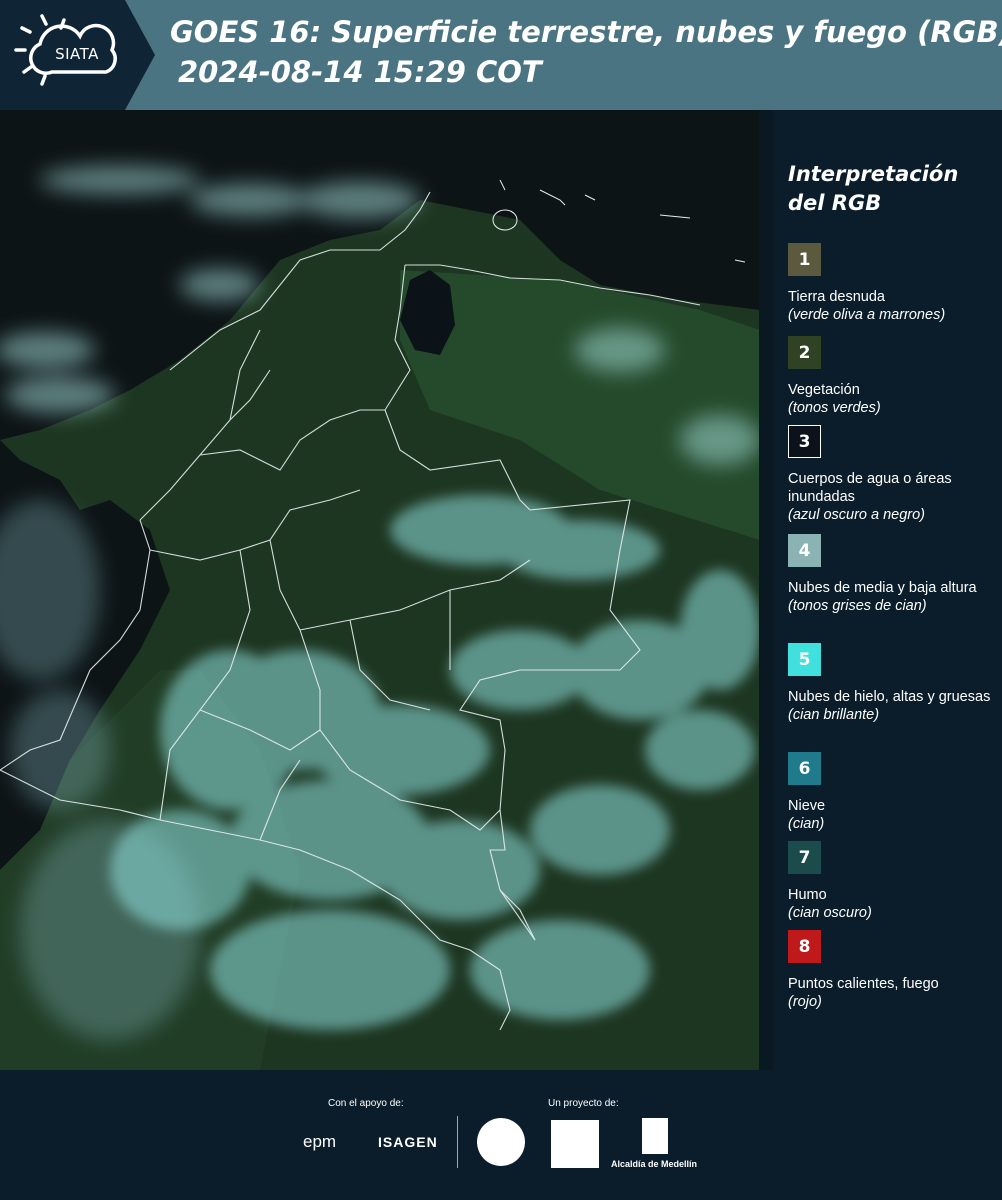 The image size is (1002, 1200). Describe the element at coordinates (830, 913) in the screenshot. I see `legend-sublabel: (cian oscuro)` at that location.